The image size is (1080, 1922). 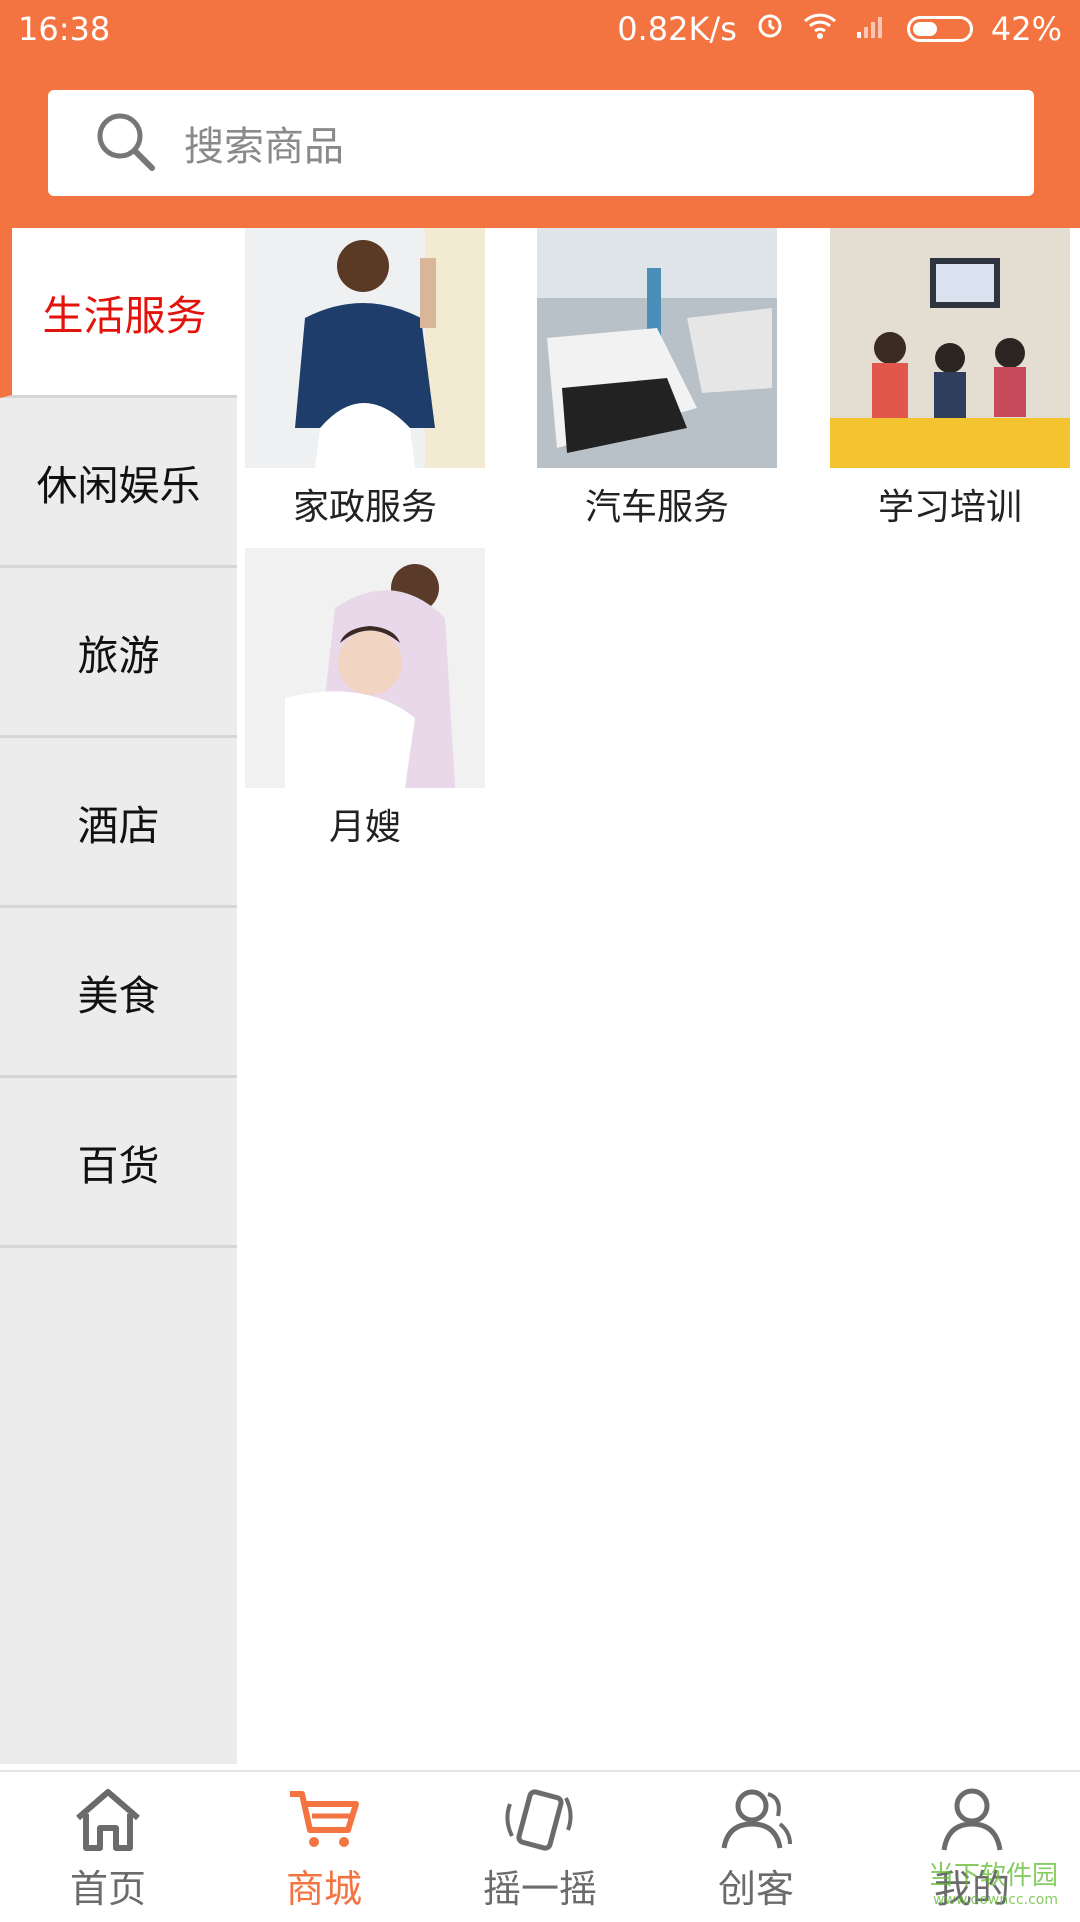 I want to click on service-tile-auto: 汽车服务, so click(x=657, y=379).